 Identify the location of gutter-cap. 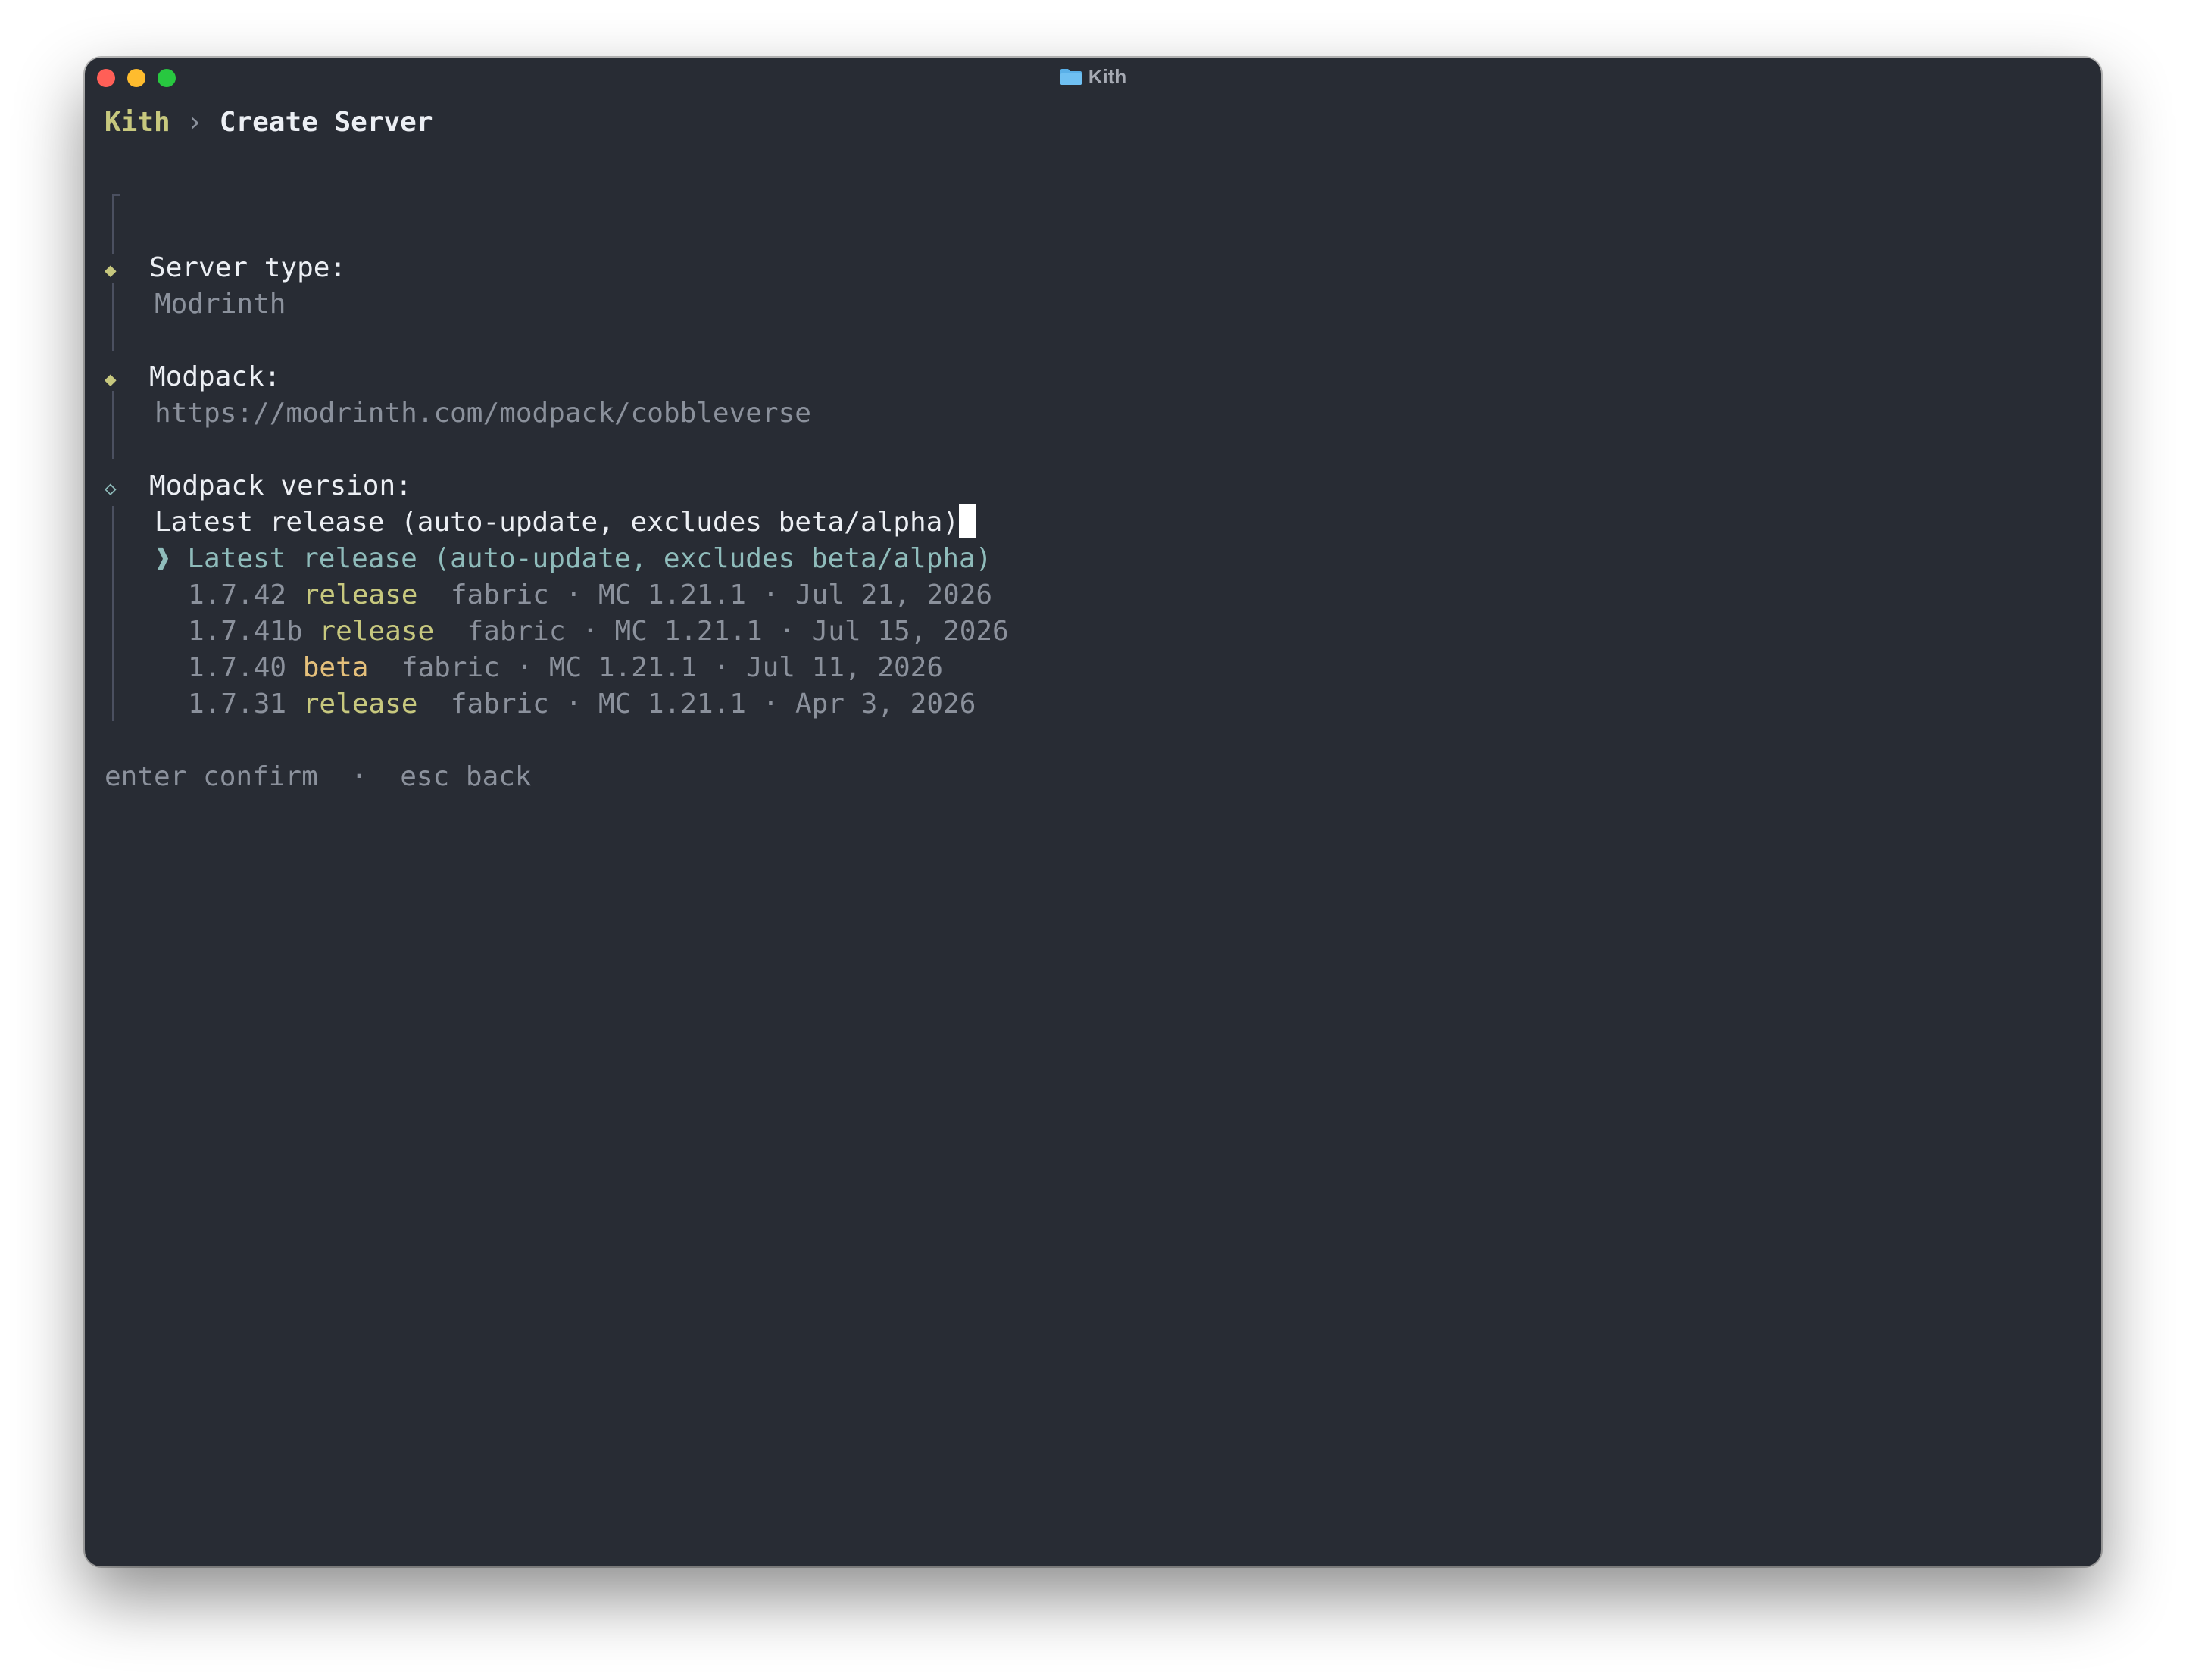
(116, 195).